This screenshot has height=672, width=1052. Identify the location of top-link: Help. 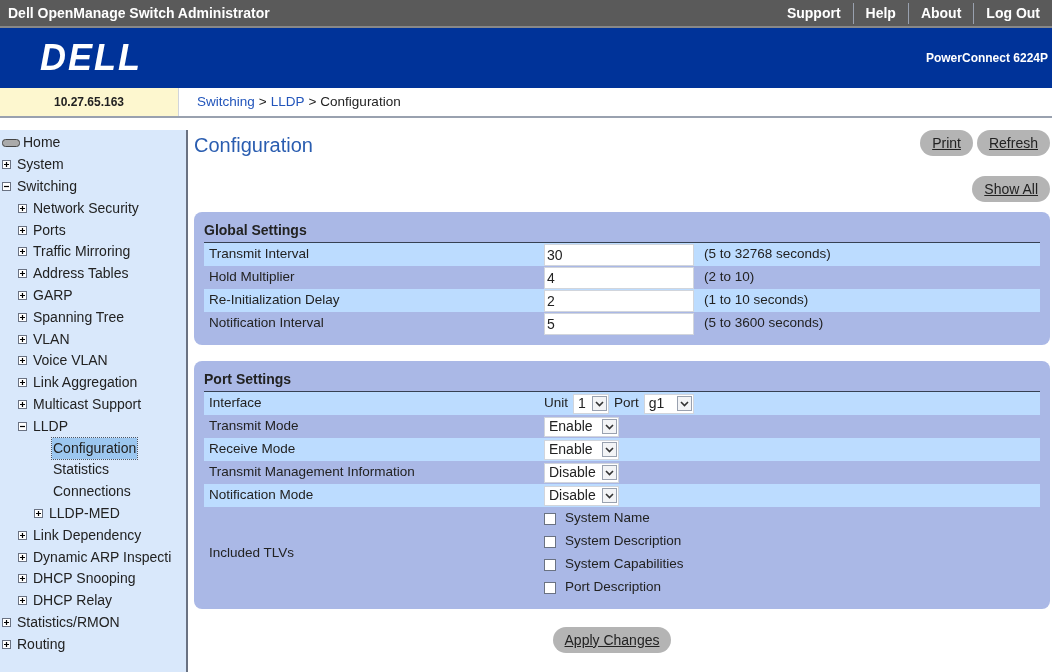
(880, 13).